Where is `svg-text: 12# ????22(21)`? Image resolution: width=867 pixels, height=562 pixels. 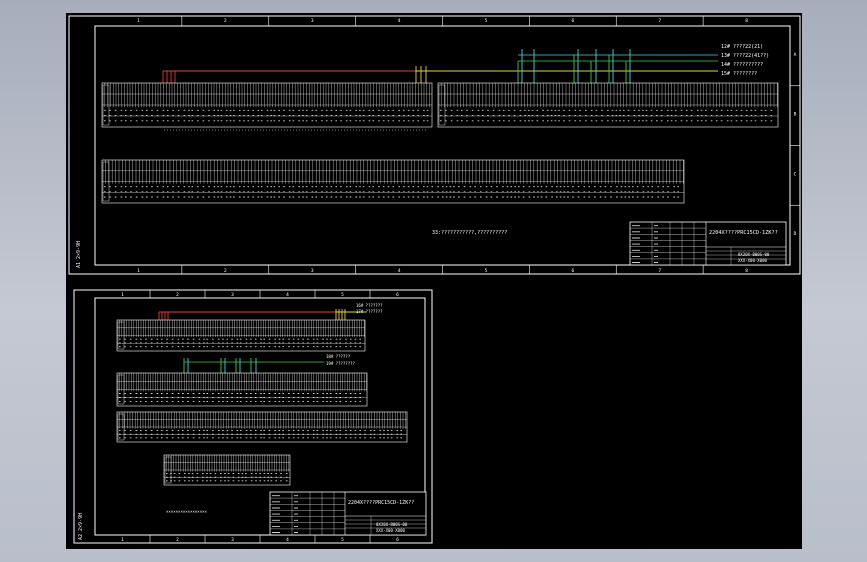 svg-text: 12# ????22(21) is located at coordinates (742, 47).